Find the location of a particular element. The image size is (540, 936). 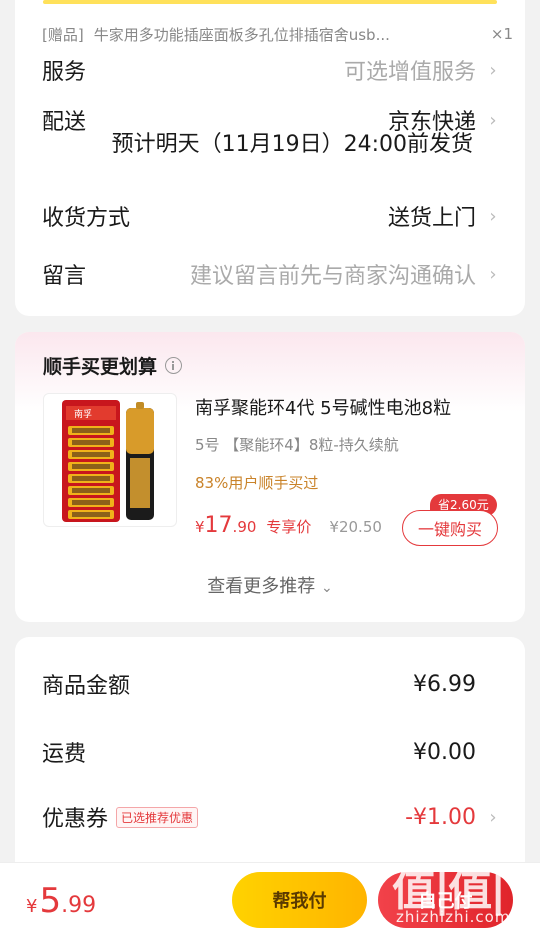

service-value: 可选增值服务 is located at coordinates (409, 72).